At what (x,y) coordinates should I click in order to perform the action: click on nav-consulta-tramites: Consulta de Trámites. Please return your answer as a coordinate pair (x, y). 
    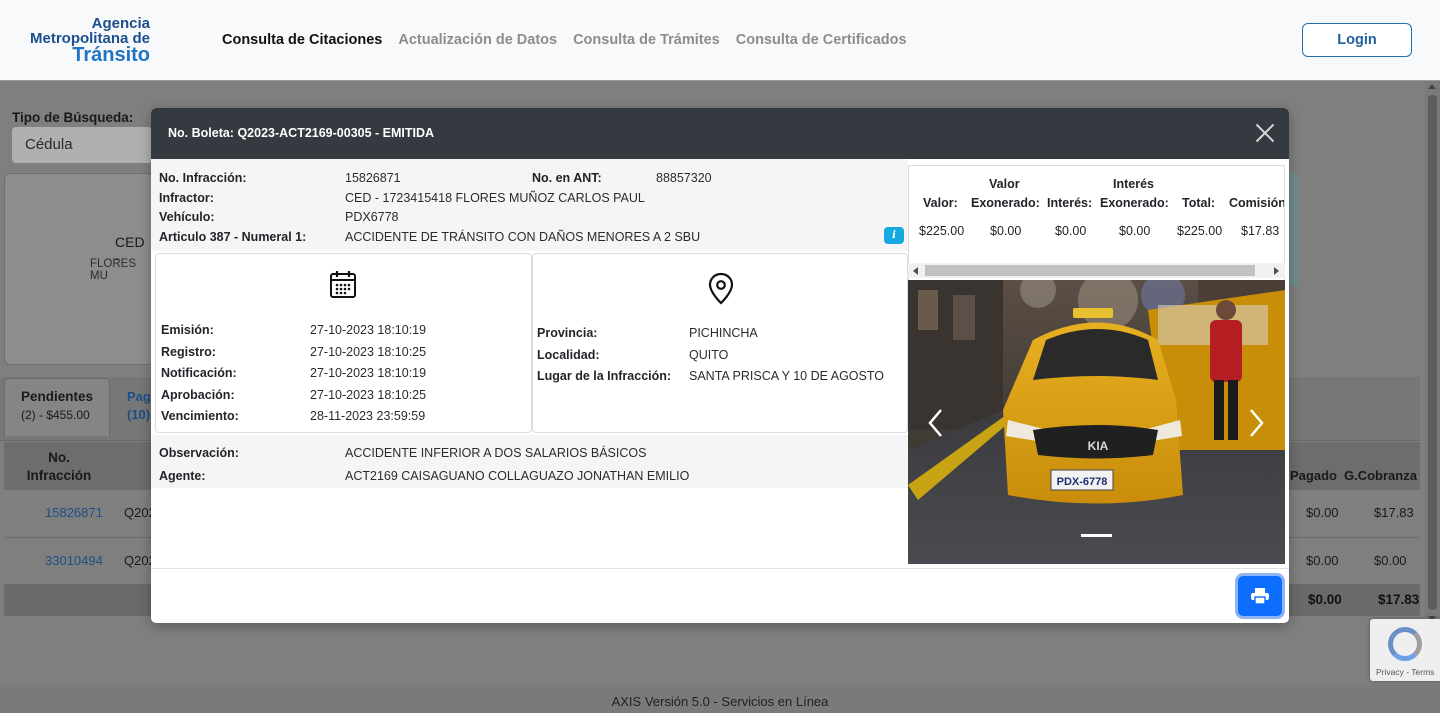
    Looking at the image, I should click on (646, 40).